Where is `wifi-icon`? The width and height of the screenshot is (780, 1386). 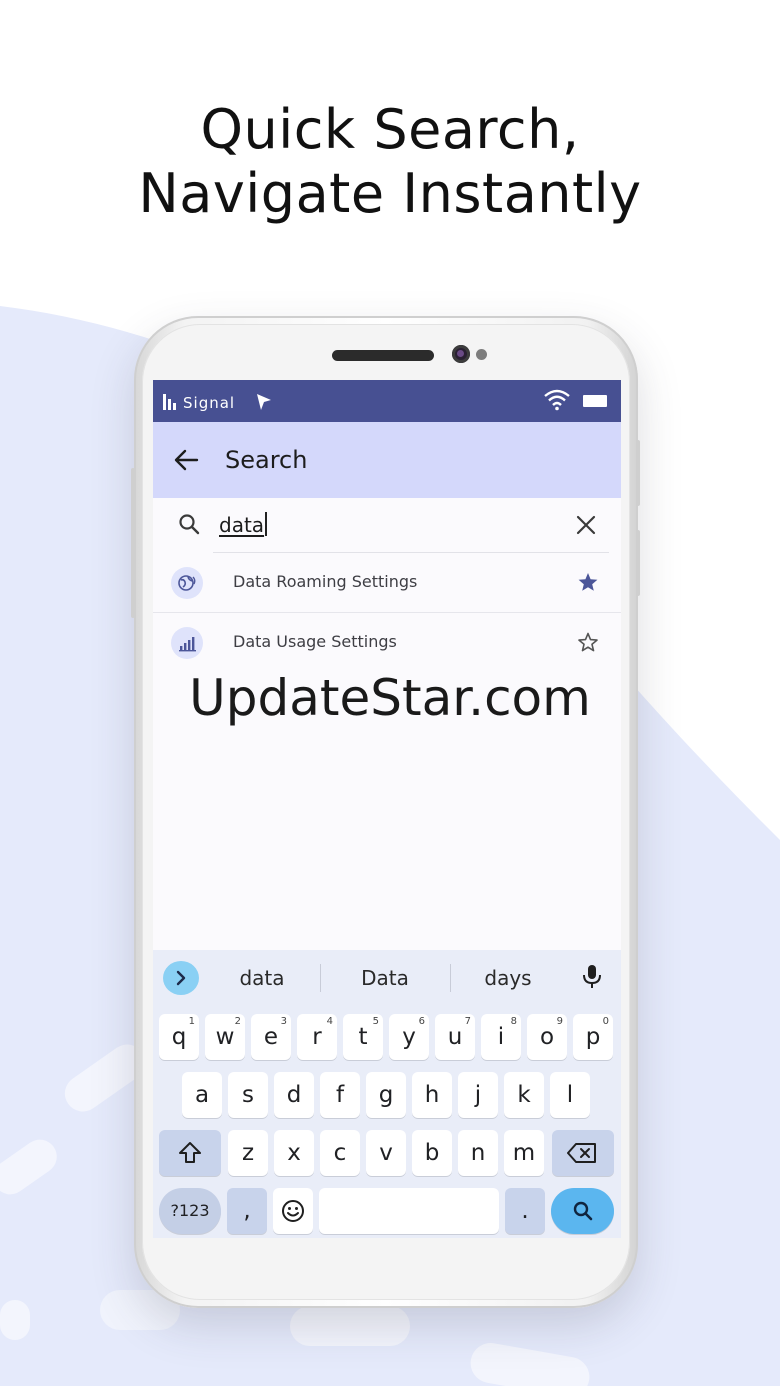
wifi-icon is located at coordinates (557, 400).